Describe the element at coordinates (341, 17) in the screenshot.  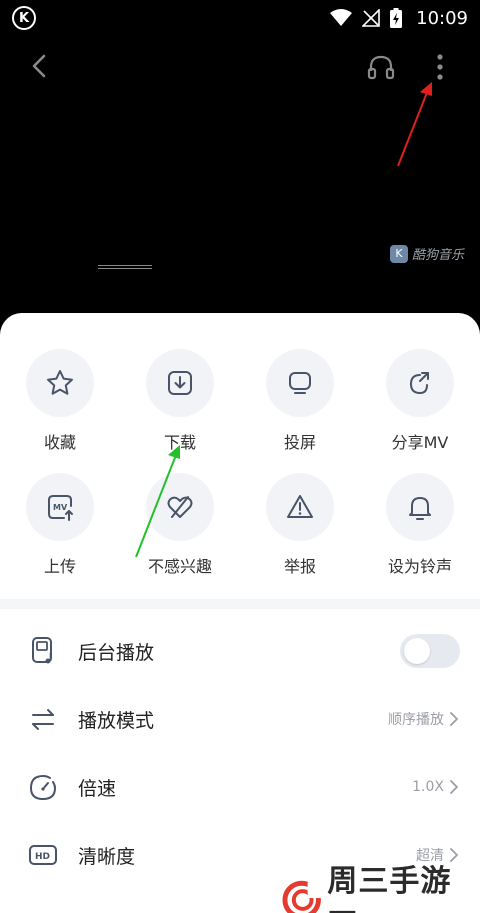
I see `wifi-icon` at that location.